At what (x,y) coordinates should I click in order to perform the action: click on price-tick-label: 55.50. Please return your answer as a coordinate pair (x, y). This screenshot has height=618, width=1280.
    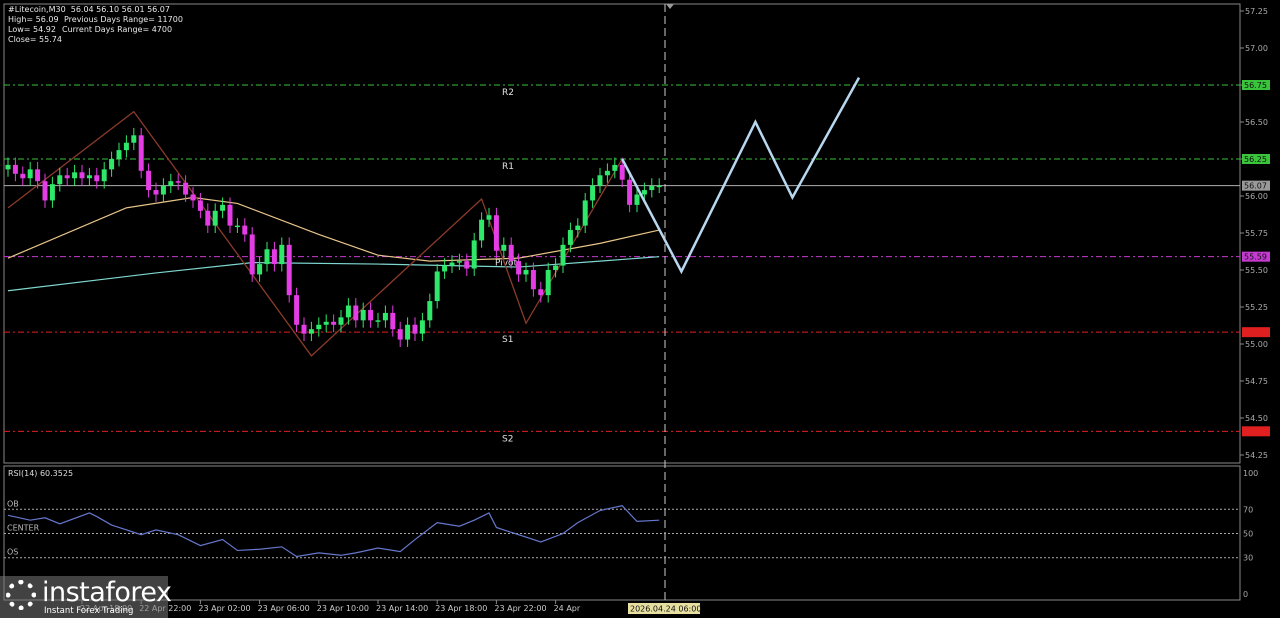
    Looking at the image, I should click on (1256, 270).